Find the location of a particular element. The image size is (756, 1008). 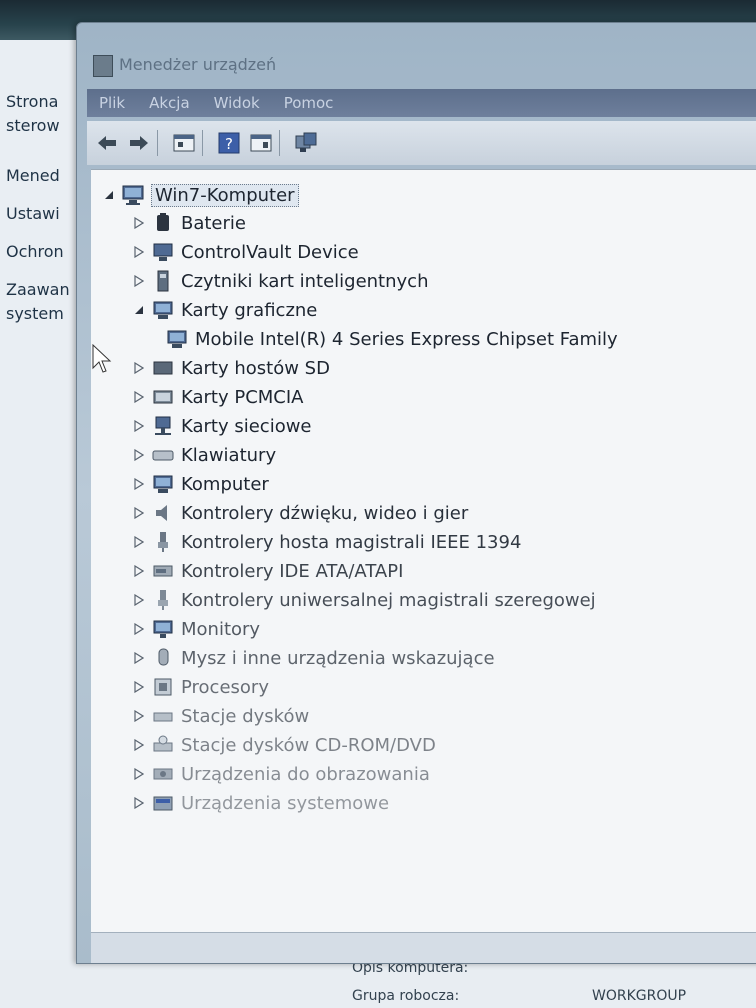

tree-category-item: Stacje dysków is located at coordinates (221, 716).